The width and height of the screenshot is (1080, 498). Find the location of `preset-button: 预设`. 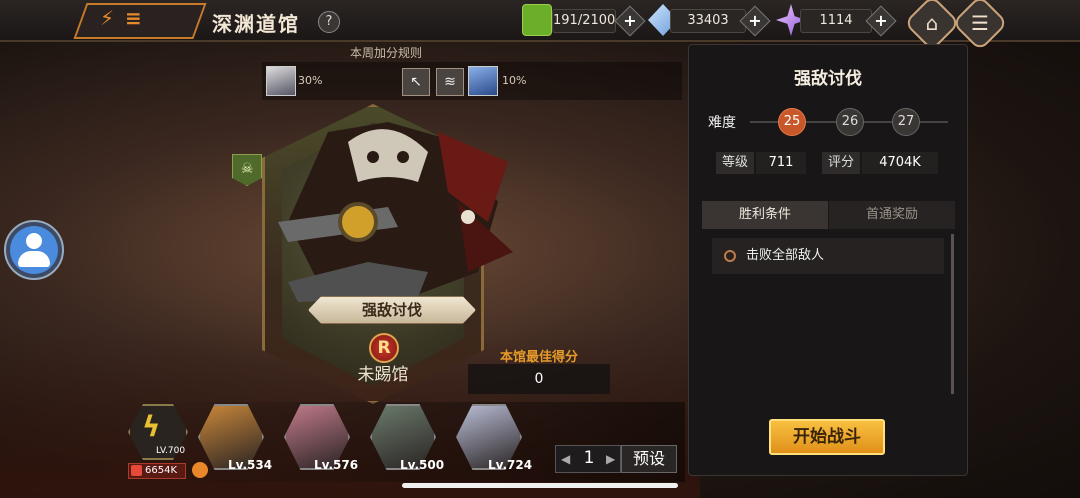

preset-button: 预设 is located at coordinates (649, 459).